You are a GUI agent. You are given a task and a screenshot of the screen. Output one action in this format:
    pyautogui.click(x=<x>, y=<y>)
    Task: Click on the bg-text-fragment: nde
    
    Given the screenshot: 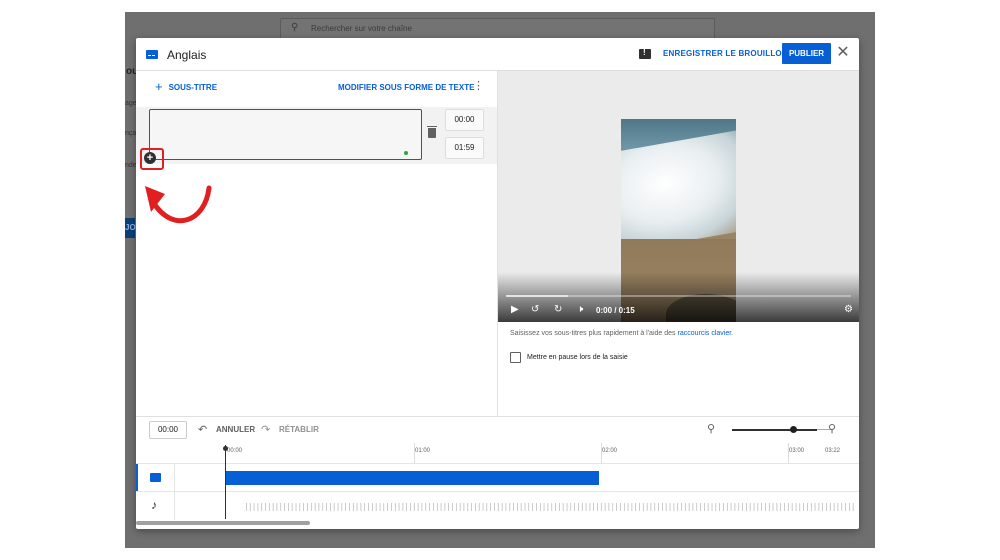 What is the action you would take?
    pyautogui.click(x=131, y=165)
    